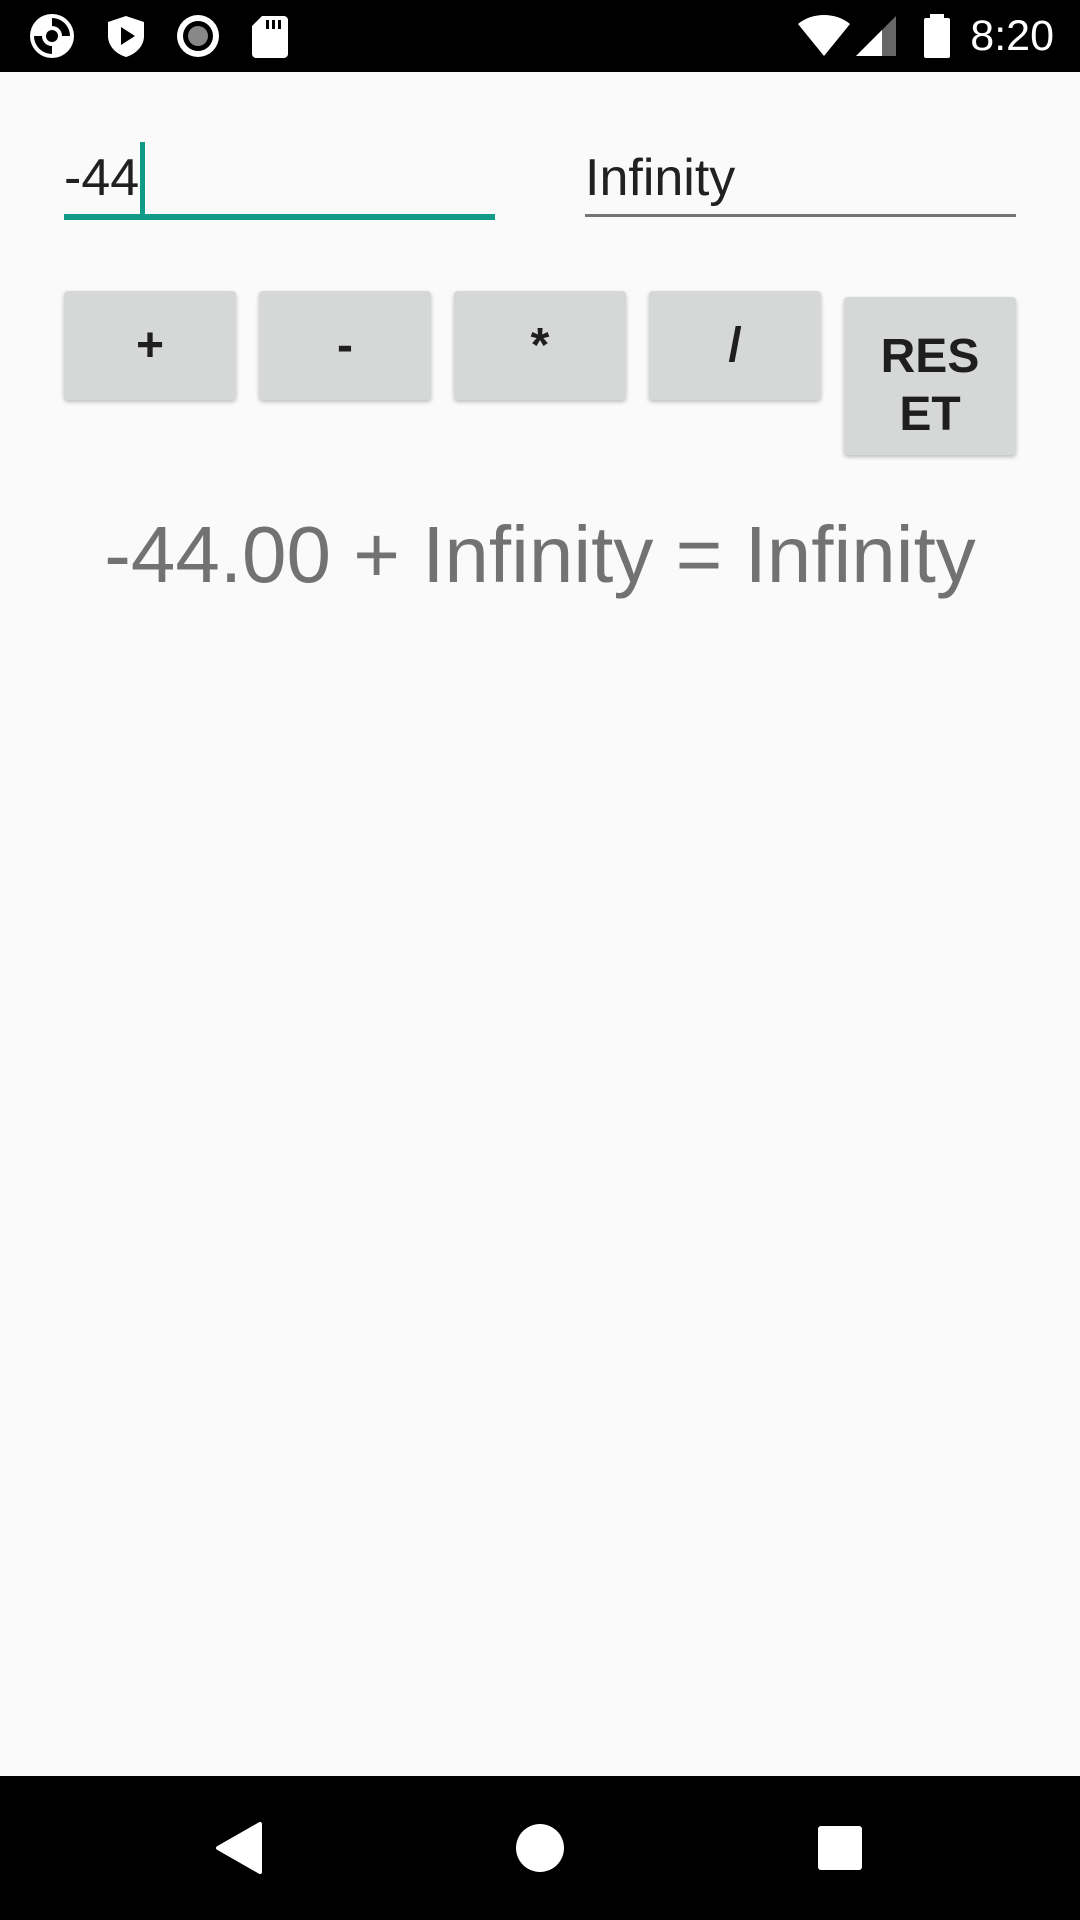  What do you see at coordinates (735, 345) in the screenshot?
I see `divide-button: /` at bounding box center [735, 345].